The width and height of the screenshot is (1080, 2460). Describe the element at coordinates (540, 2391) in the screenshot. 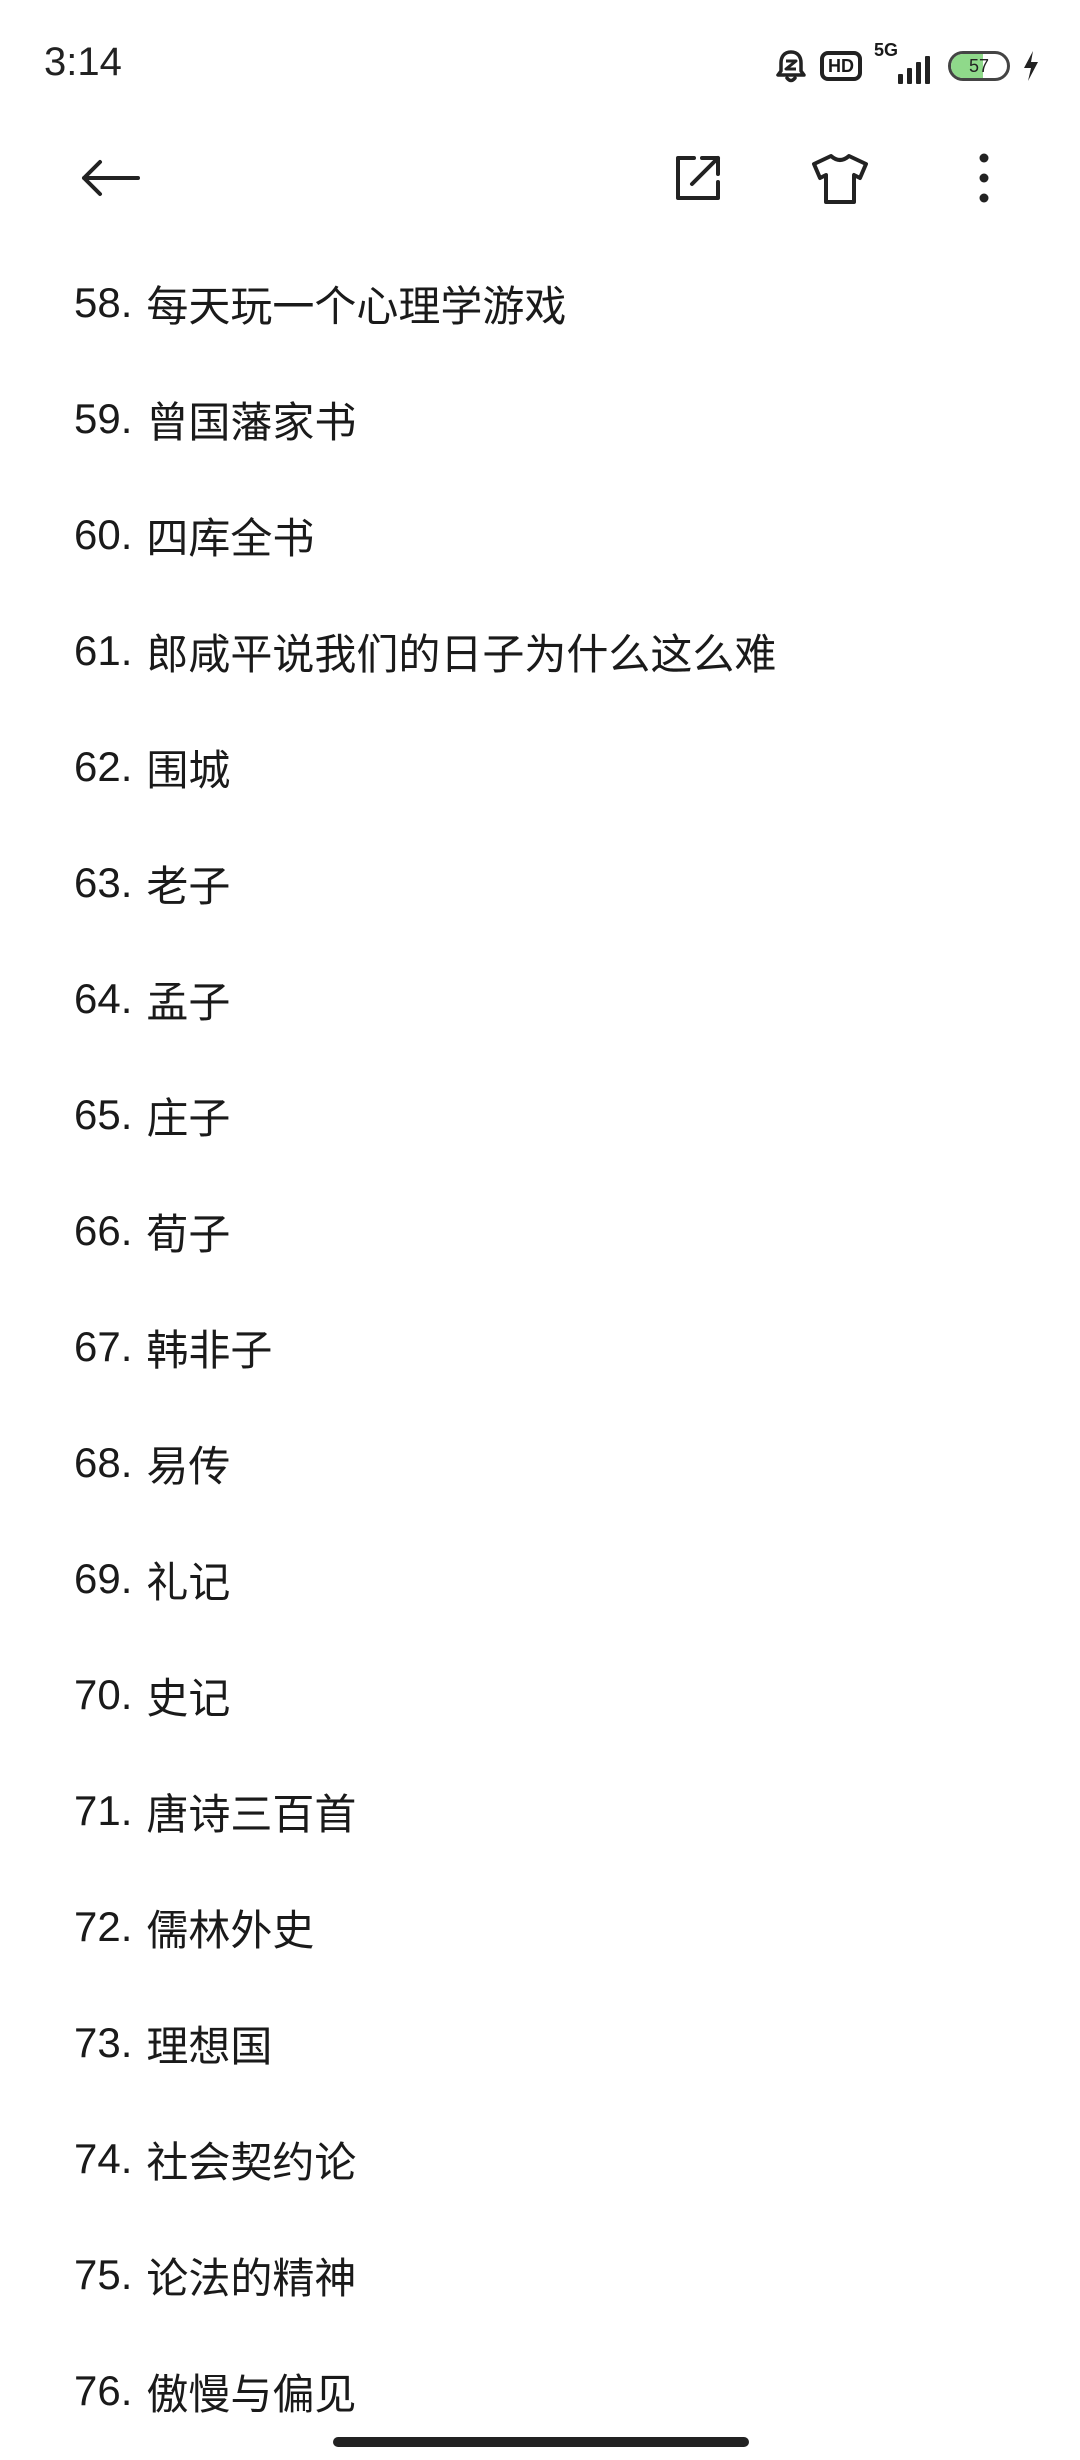

I see `list-item: 76. 傲慢与偏见` at that location.